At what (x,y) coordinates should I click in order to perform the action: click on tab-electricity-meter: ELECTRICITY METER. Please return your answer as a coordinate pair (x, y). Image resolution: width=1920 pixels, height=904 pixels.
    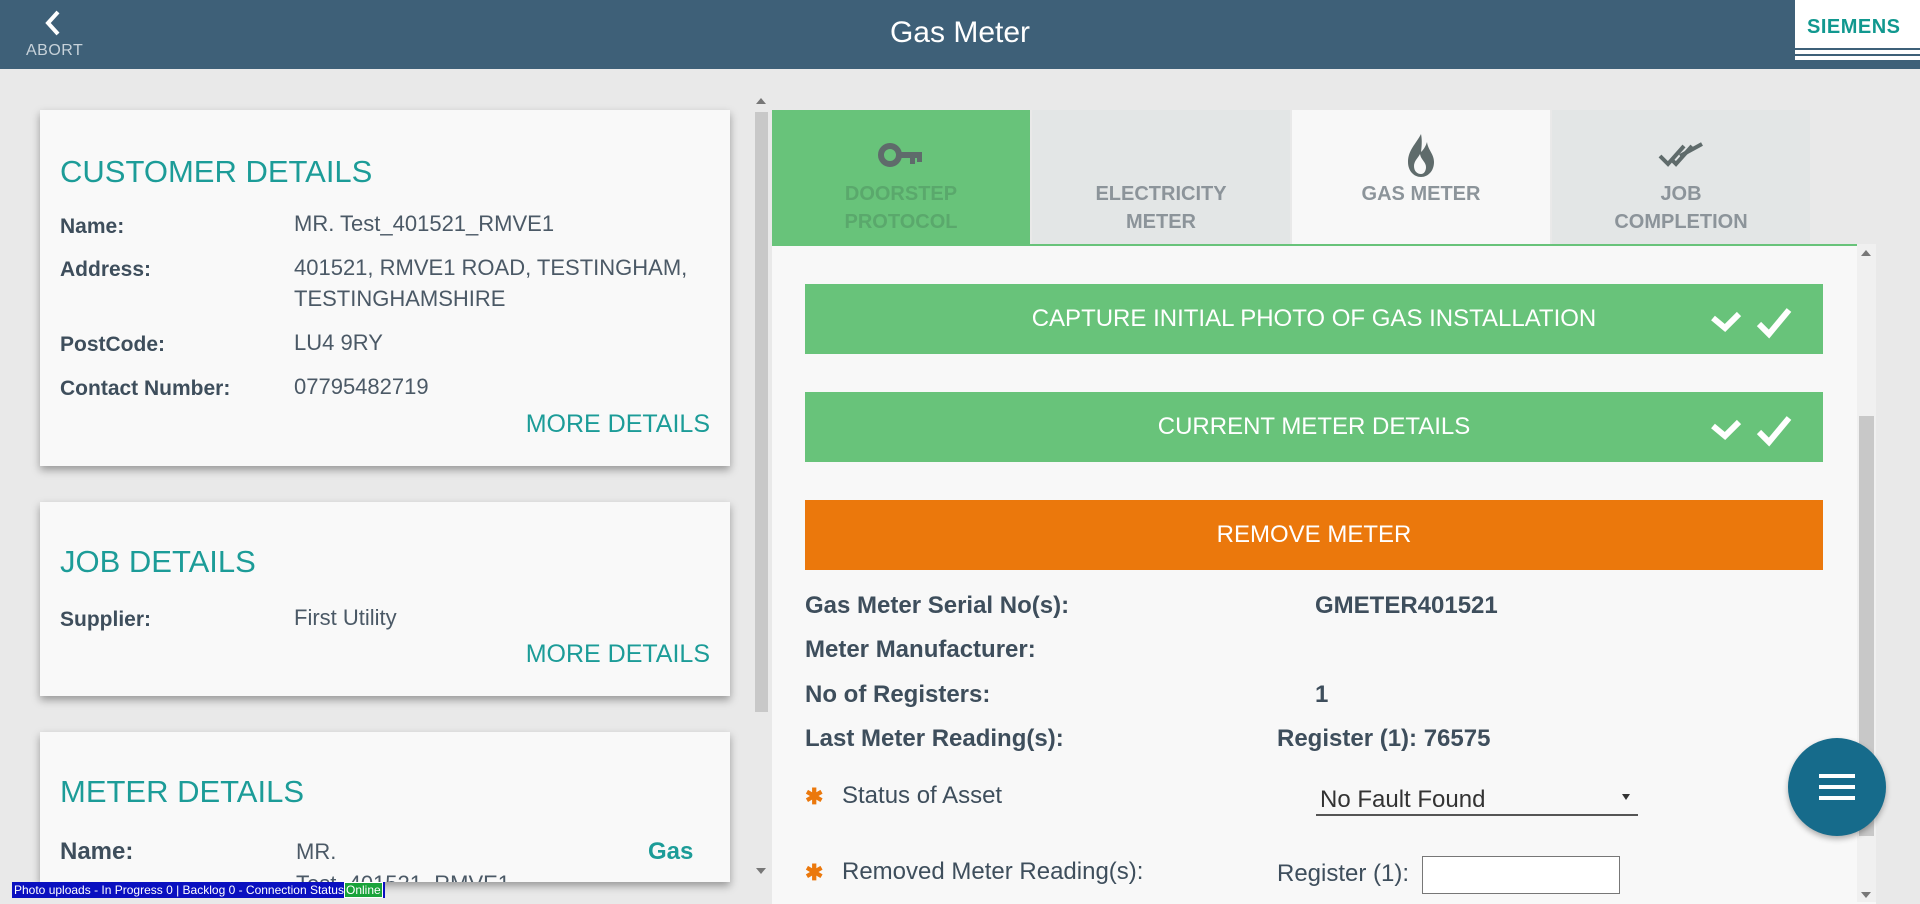
    Looking at the image, I should click on (1161, 177).